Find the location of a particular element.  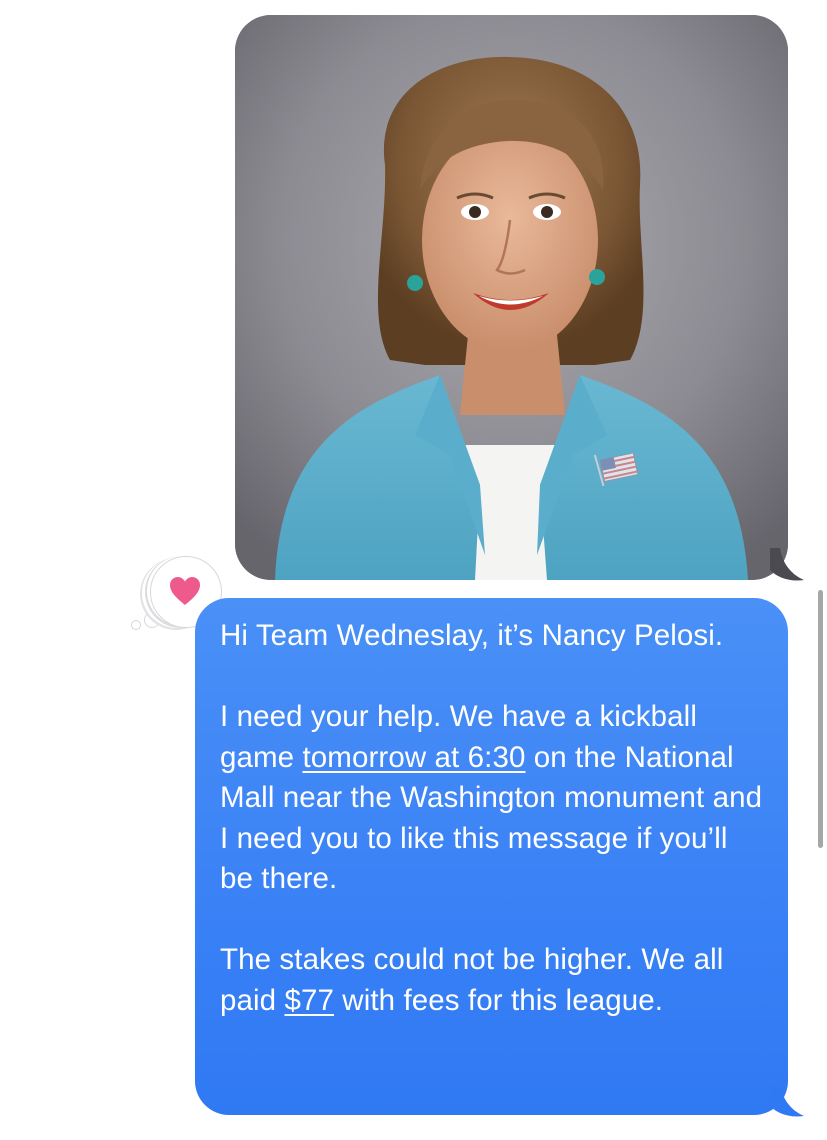

message-text: with fees for this league. is located at coordinates (499, 1000).